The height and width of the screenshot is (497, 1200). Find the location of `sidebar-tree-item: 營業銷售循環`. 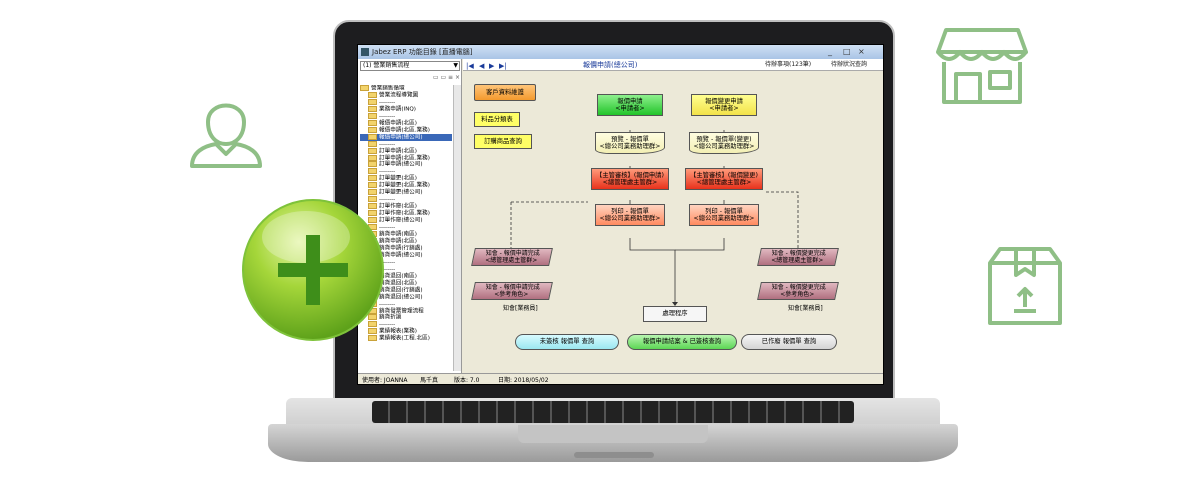

sidebar-tree-item: 營業銷售循環 is located at coordinates (406, 88).